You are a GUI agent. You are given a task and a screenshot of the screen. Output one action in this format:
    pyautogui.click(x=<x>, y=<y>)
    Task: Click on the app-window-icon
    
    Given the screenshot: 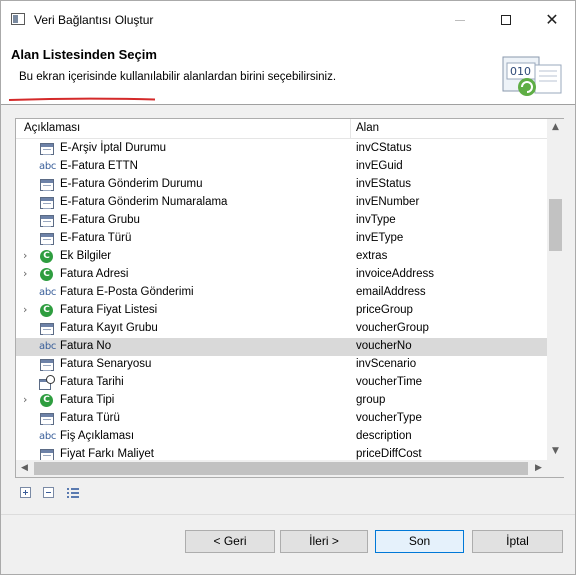 What is the action you would take?
    pyautogui.click(x=18, y=19)
    